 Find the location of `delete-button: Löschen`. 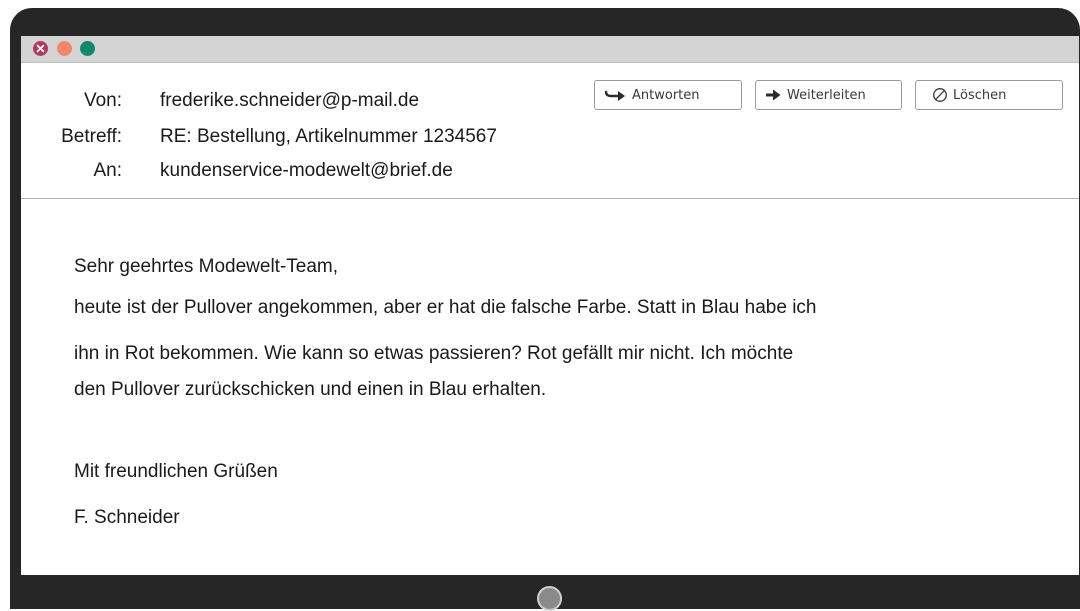

delete-button: Löschen is located at coordinates (989, 95).